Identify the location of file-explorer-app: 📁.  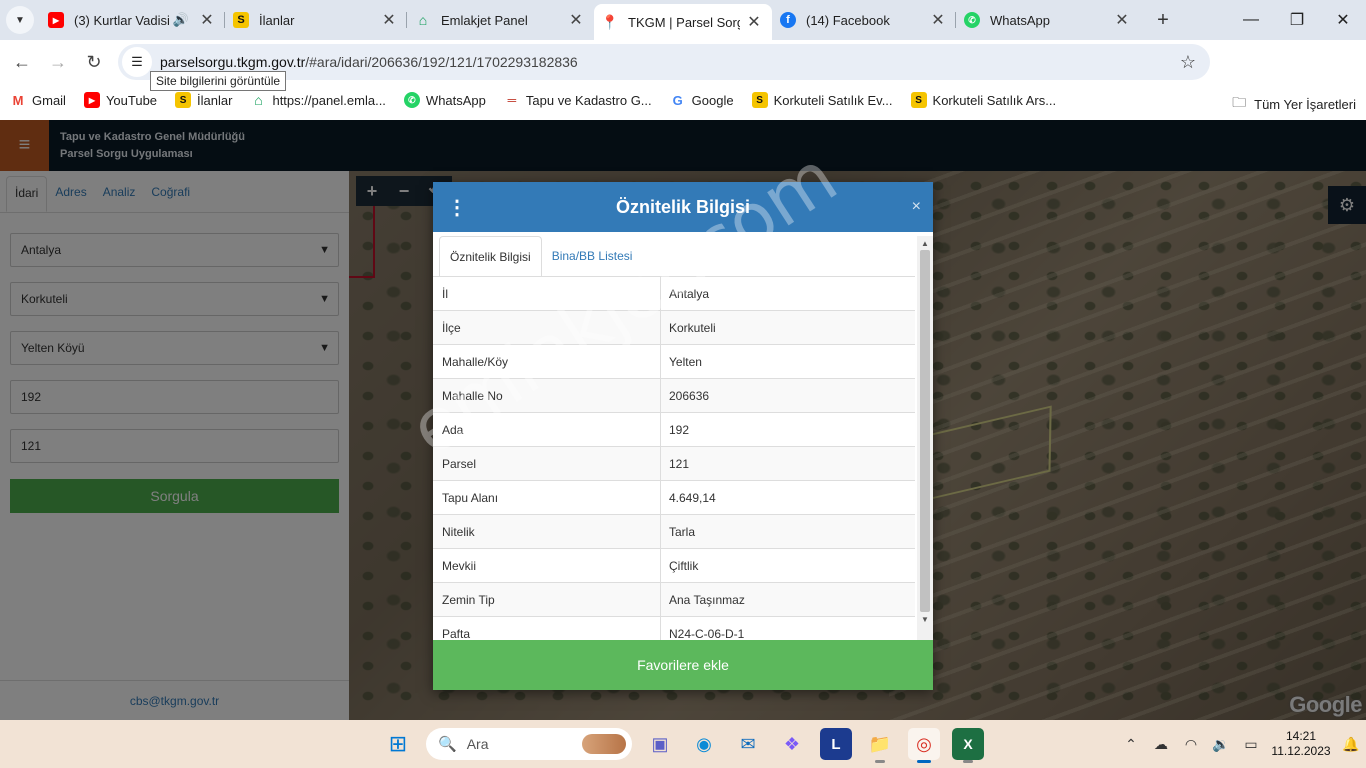
(880, 745).